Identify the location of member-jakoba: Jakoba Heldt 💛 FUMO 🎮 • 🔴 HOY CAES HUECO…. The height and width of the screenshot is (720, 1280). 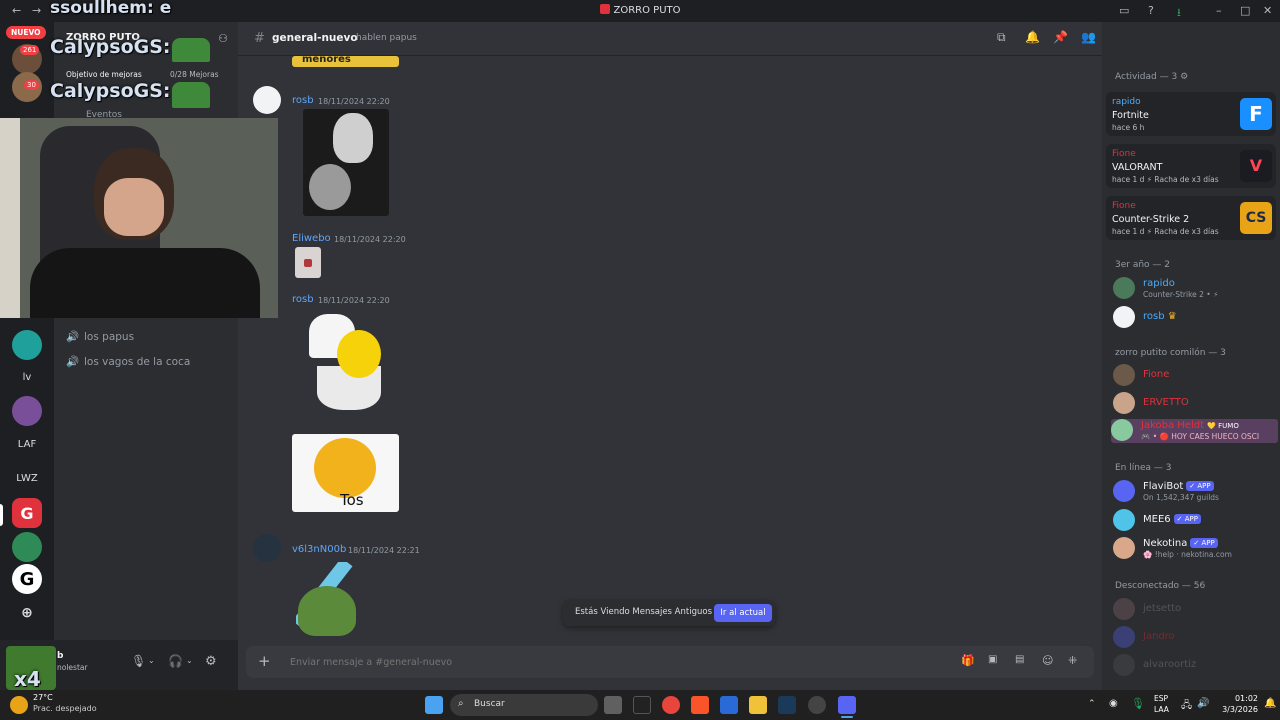
(1194, 431).